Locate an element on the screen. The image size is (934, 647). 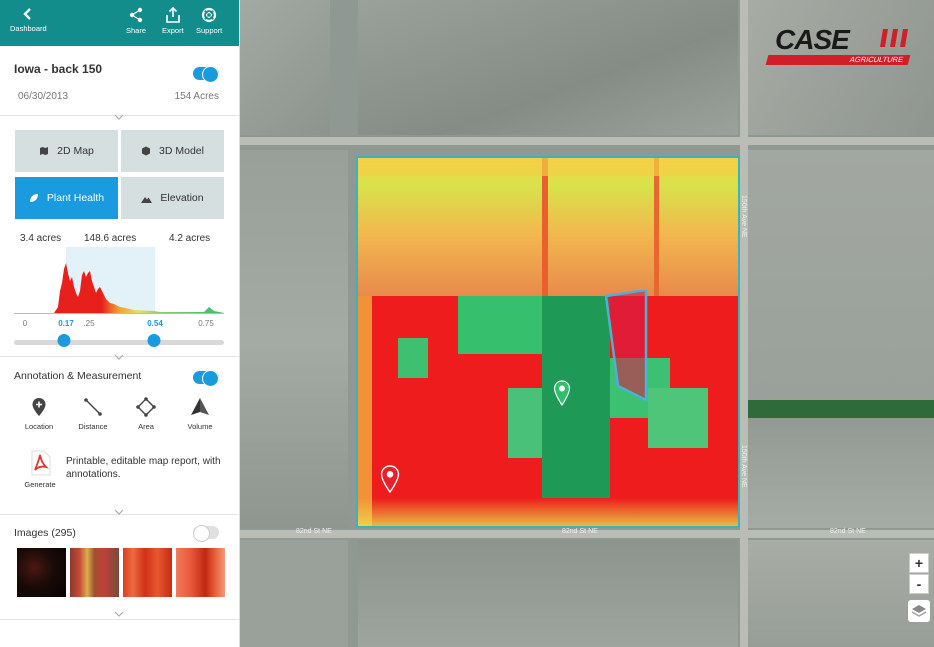
field-date: 06/30/2013 is located at coordinates (43, 96).